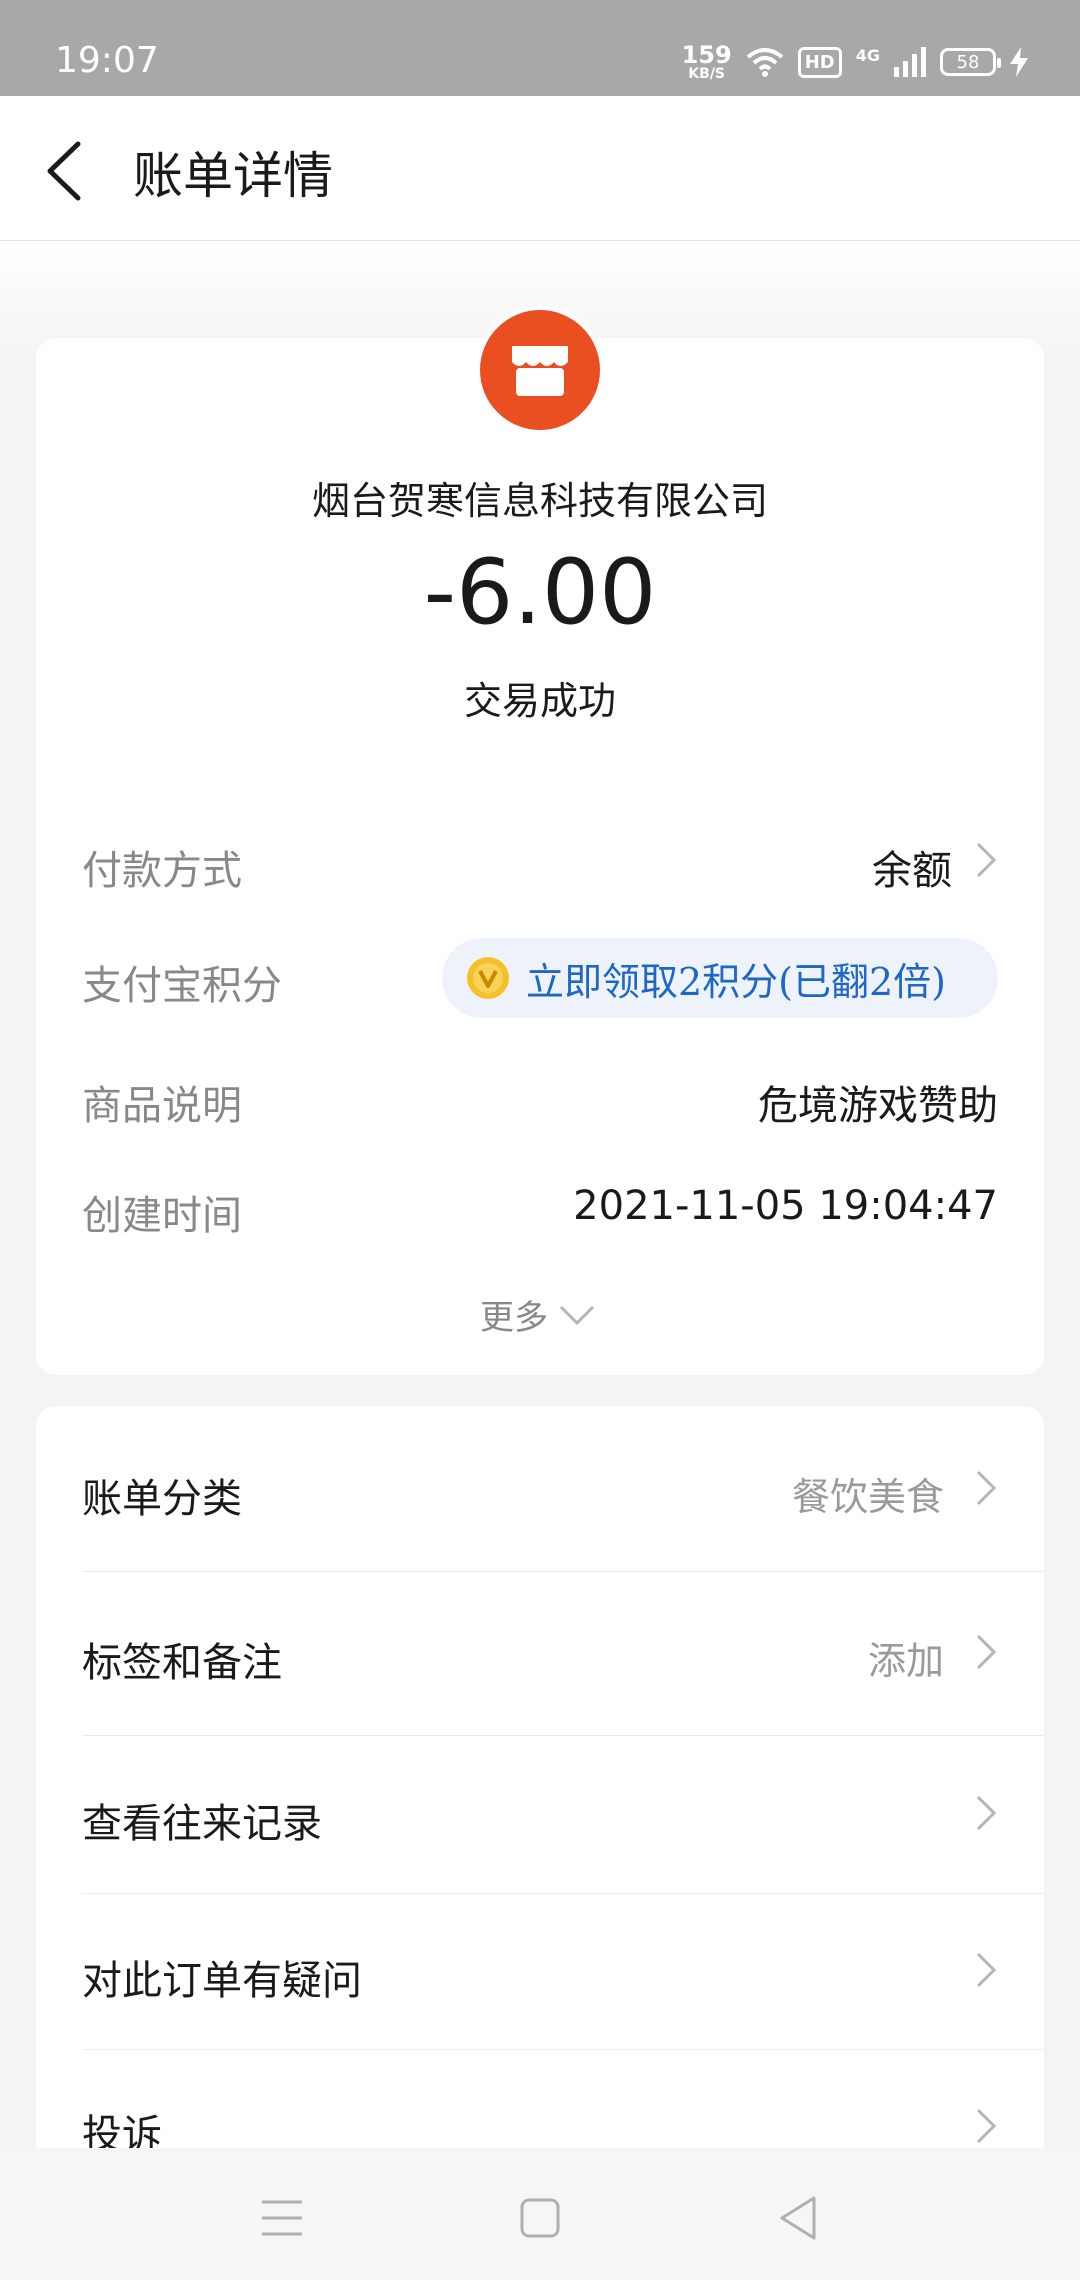 The height and width of the screenshot is (2280, 1080). What do you see at coordinates (182, 986) in the screenshot?
I see `points-label: 支付宝积分` at bounding box center [182, 986].